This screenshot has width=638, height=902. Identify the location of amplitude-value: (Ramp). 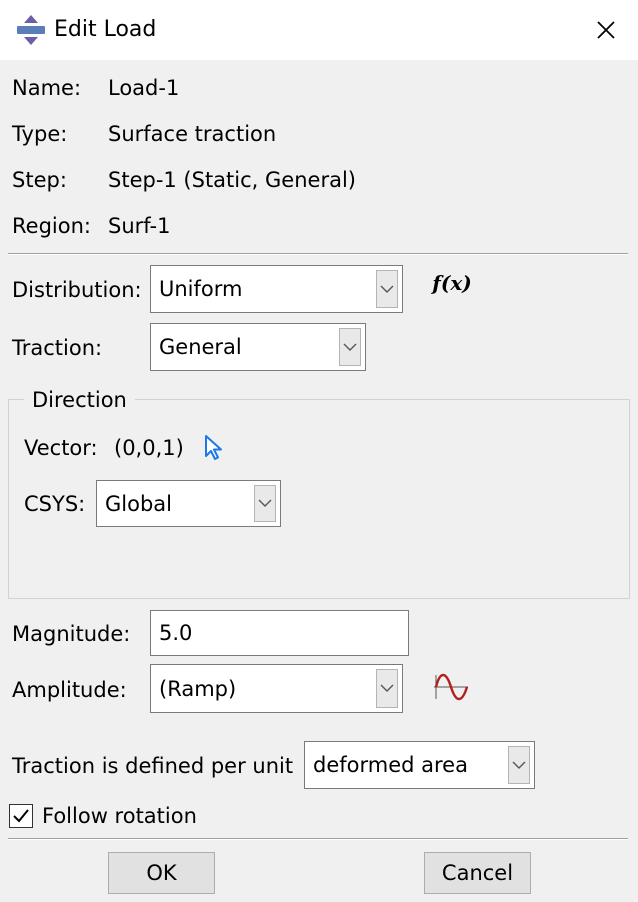
(198, 688).